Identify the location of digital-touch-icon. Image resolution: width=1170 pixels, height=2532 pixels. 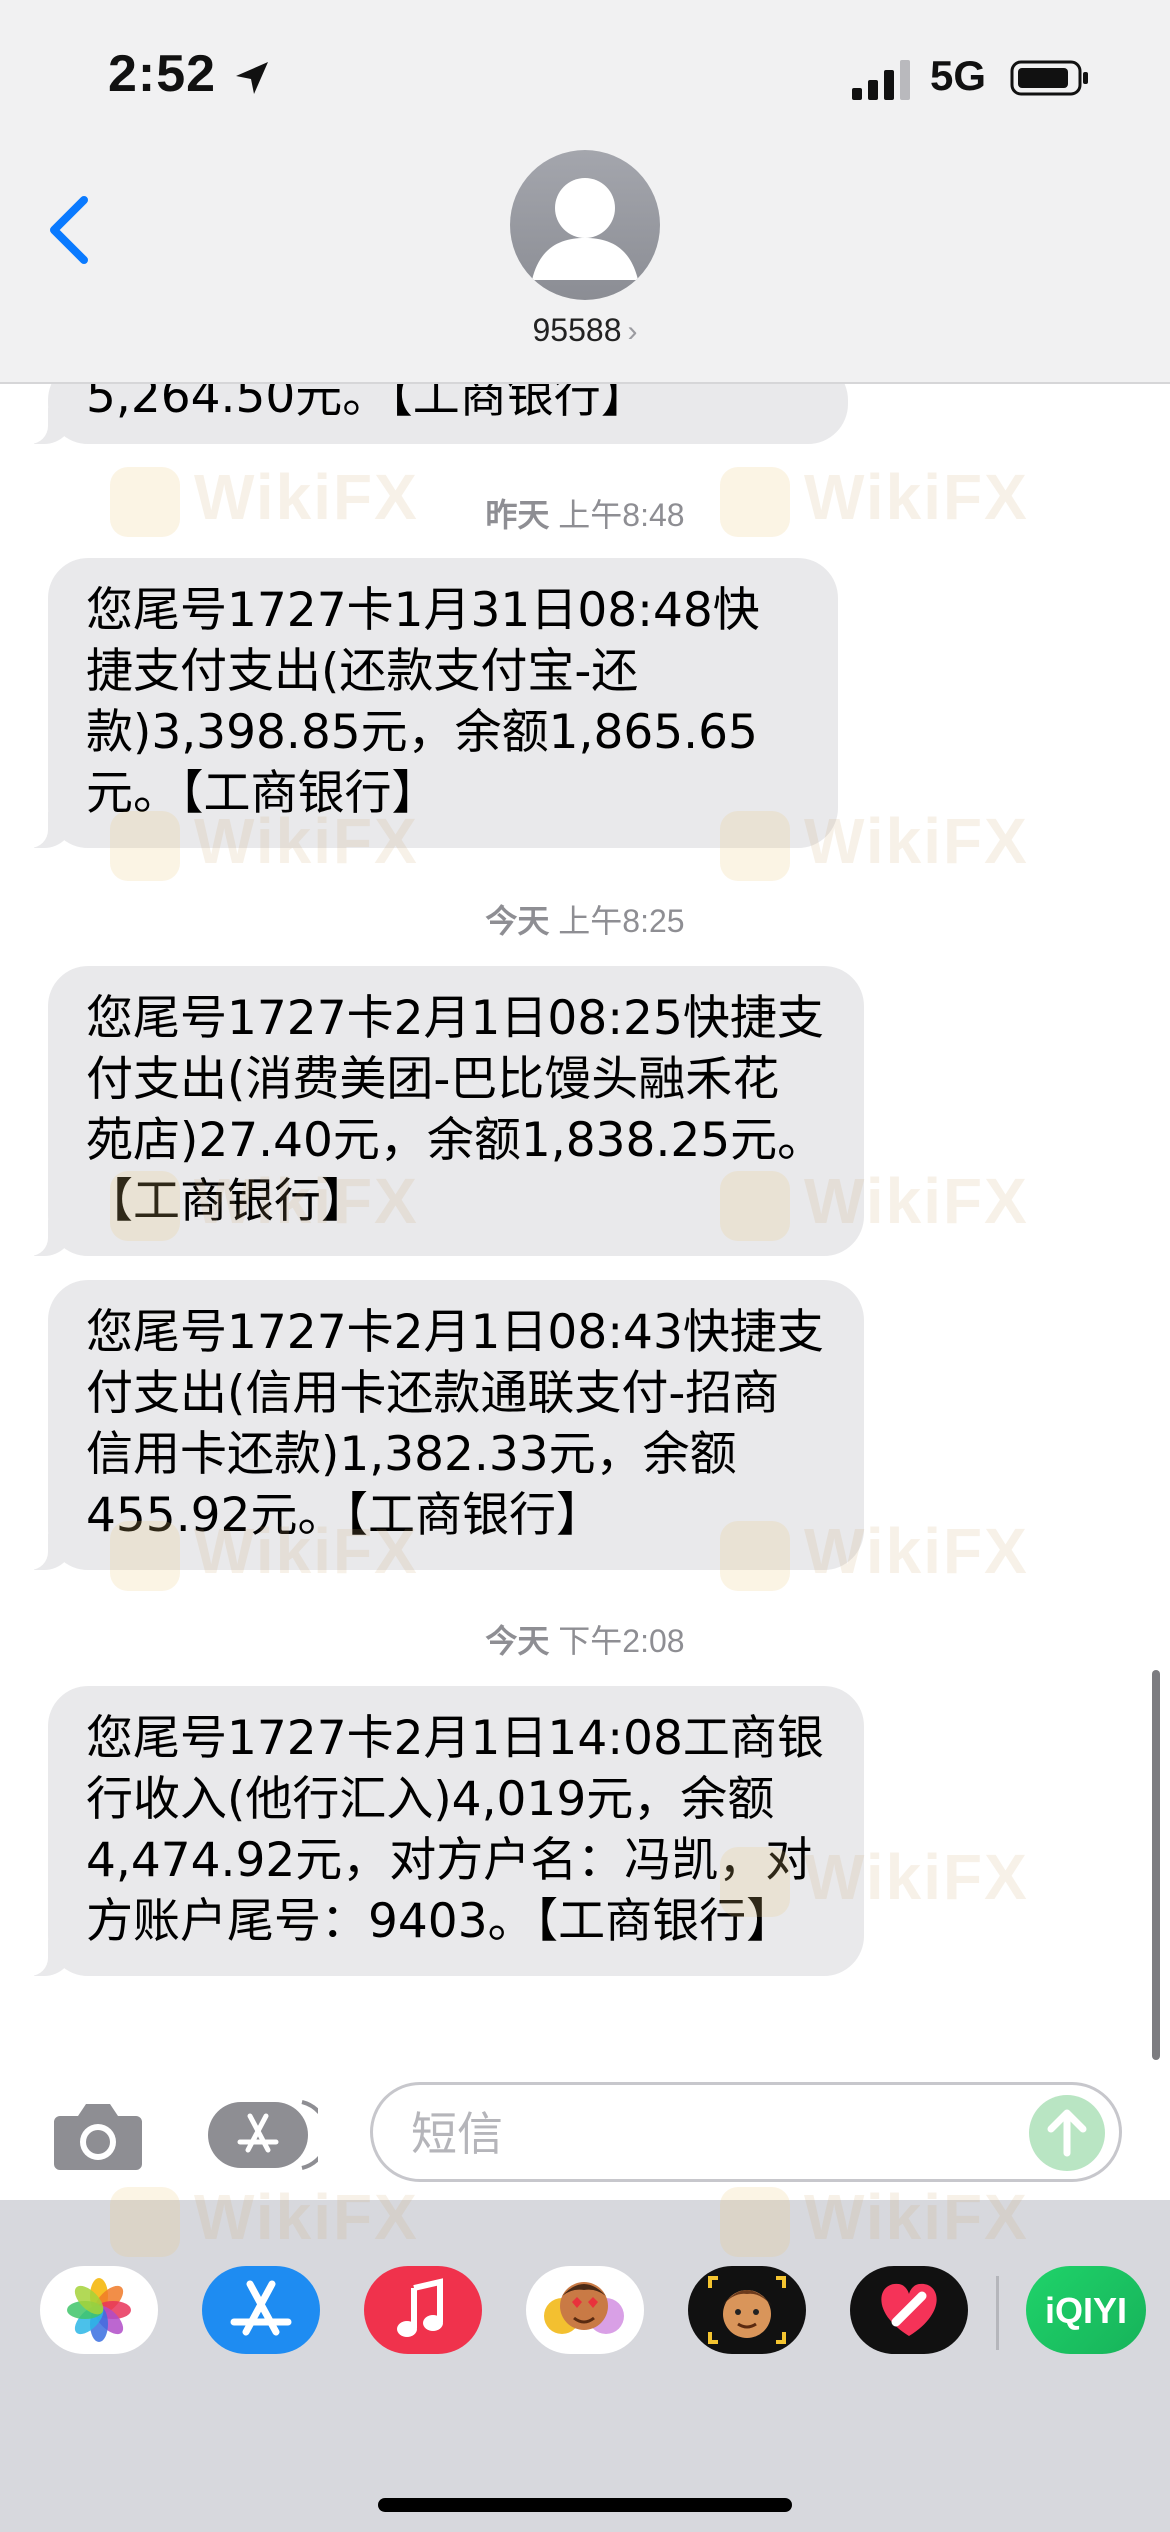
(909, 2310).